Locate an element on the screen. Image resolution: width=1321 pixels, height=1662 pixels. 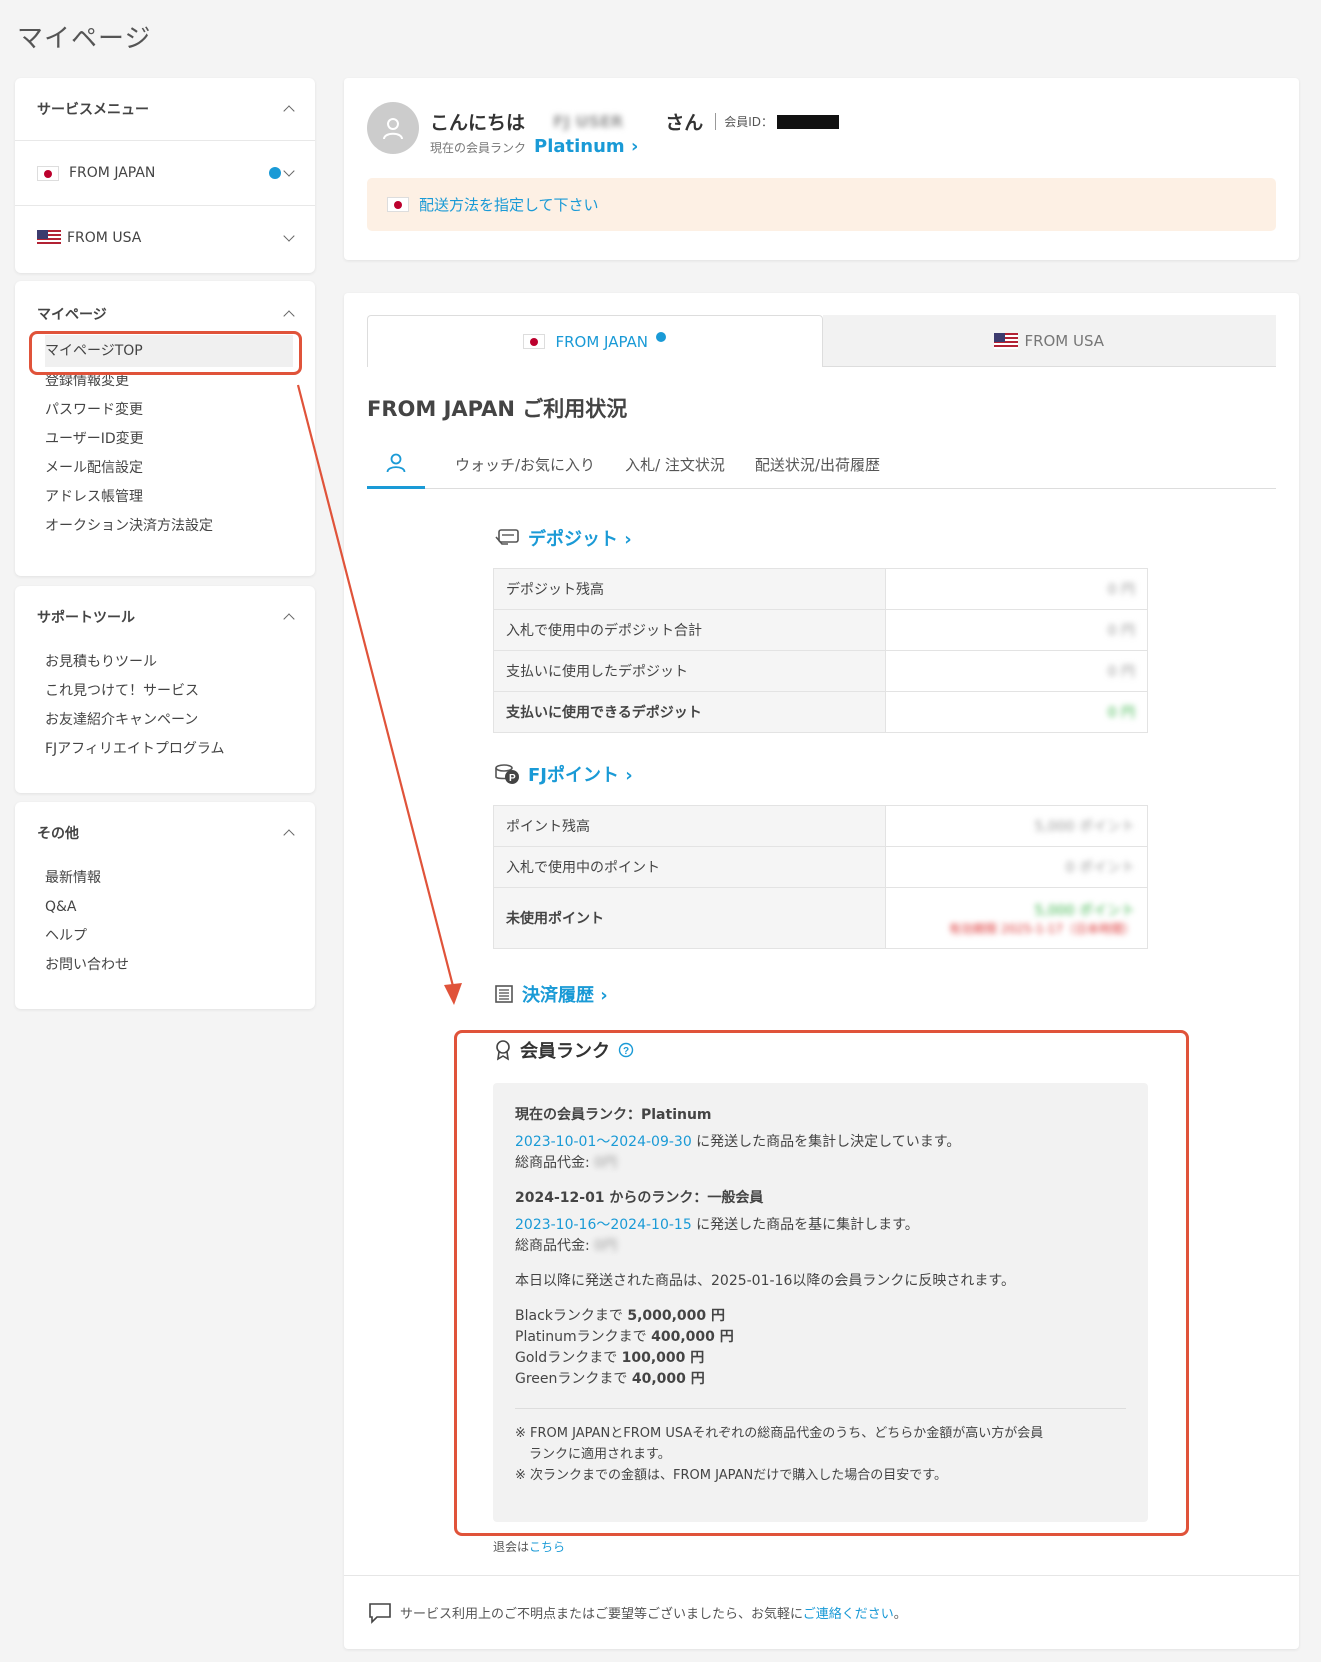
annotation-arrow is located at coordinates (379, 694).